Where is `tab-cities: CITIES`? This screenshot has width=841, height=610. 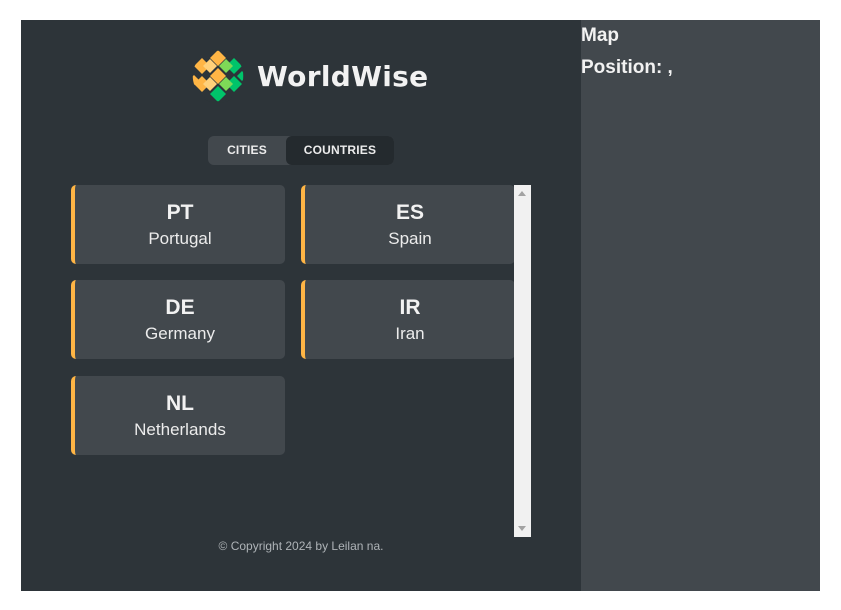 tab-cities: CITIES is located at coordinates (247, 150).